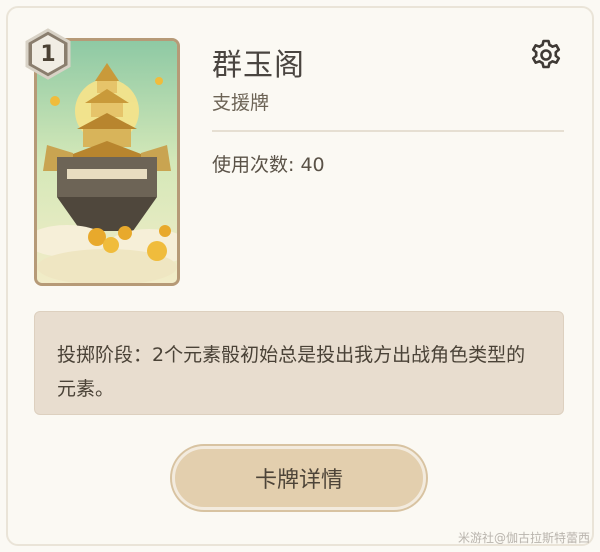  I want to click on cost-value: 1, so click(48, 54).